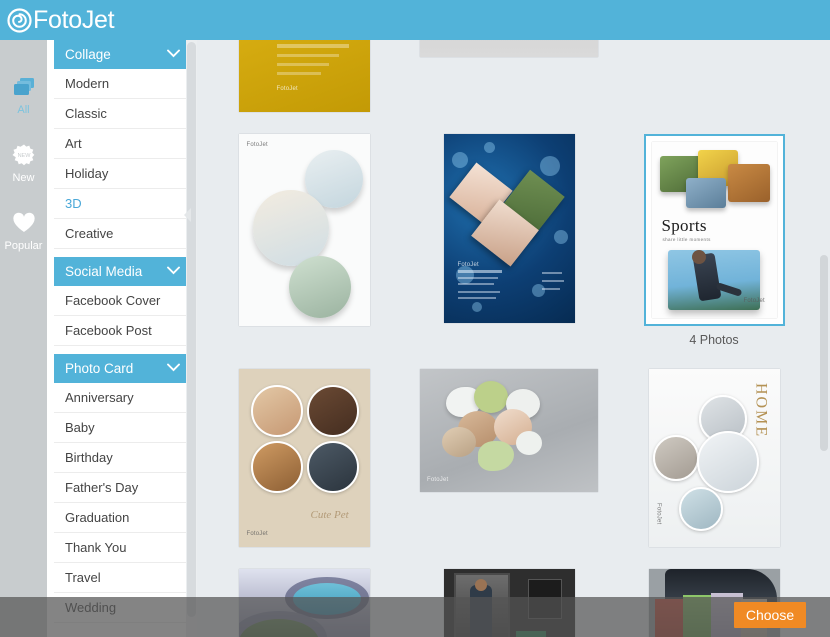 The height and width of the screenshot is (637, 830). What do you see at coordinates (83, 577) in the screenshot?
I see `sidebar-item-label: Travel` at bounding box center [83, 577].